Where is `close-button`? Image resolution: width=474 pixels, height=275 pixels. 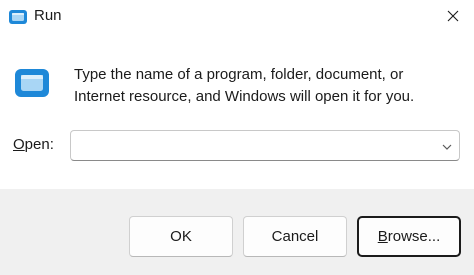 close-button is located at coordinates (453, 16).